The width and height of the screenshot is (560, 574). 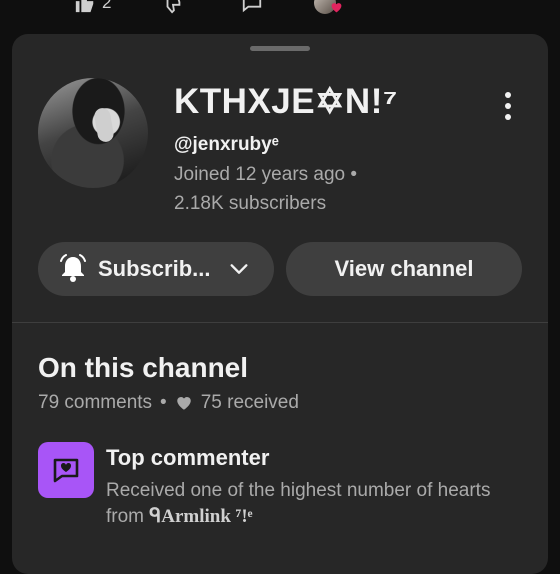 I want to click on joined-date: Joined 12 years ago •, so click(x=266, y=174).